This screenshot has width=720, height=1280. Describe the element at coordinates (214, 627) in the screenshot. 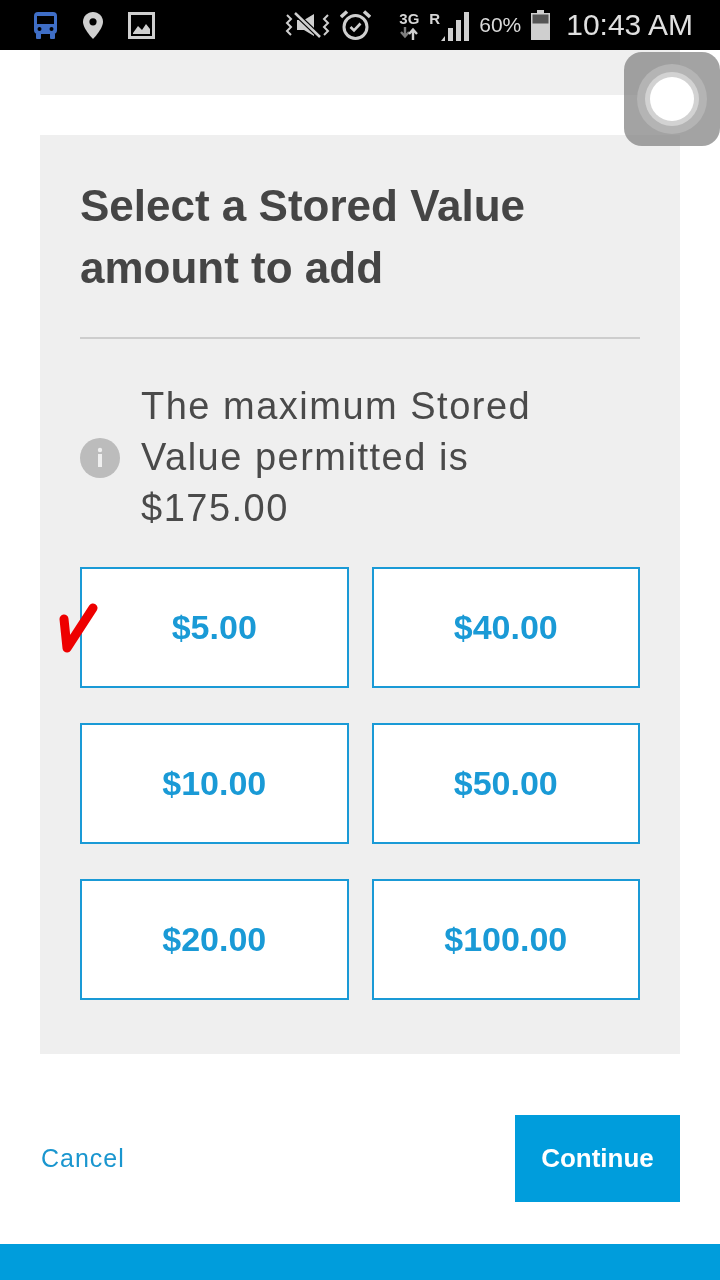

I see `amount-option: $5.00` at that location.